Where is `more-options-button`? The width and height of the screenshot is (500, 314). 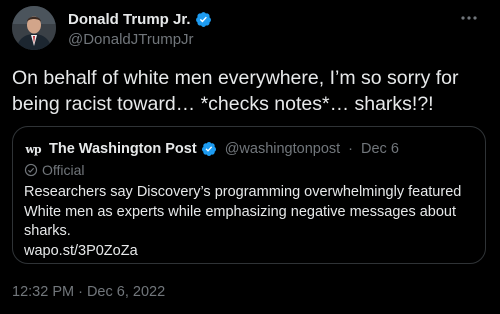 more-options-button is located at coordinates (469, 18).